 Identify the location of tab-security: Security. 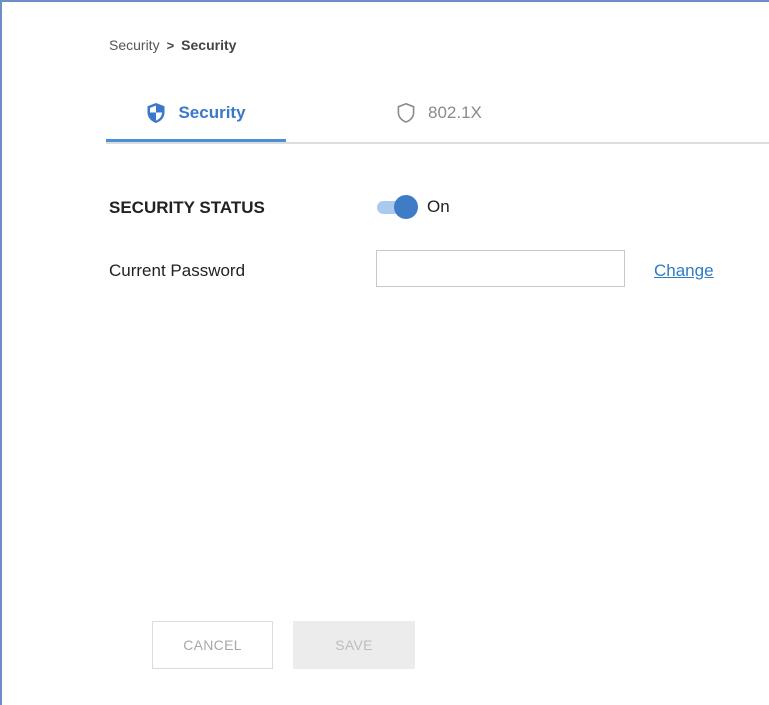
(196, 114).